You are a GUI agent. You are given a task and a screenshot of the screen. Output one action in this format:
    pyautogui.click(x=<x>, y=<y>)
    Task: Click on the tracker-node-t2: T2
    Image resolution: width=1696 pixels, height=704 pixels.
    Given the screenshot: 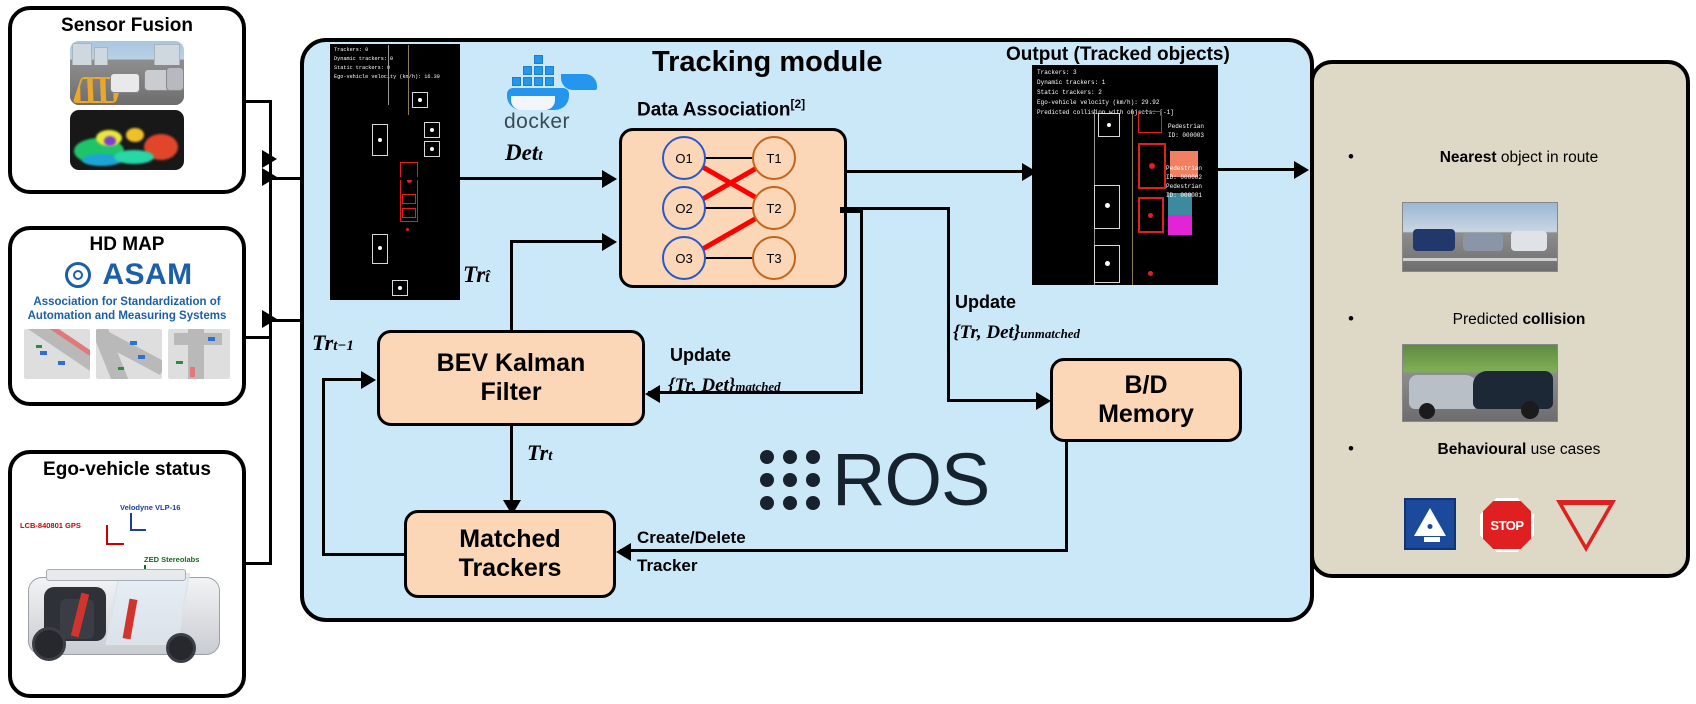 What is the action you would take?
    pyautogui.click(x=774, y=208)
    